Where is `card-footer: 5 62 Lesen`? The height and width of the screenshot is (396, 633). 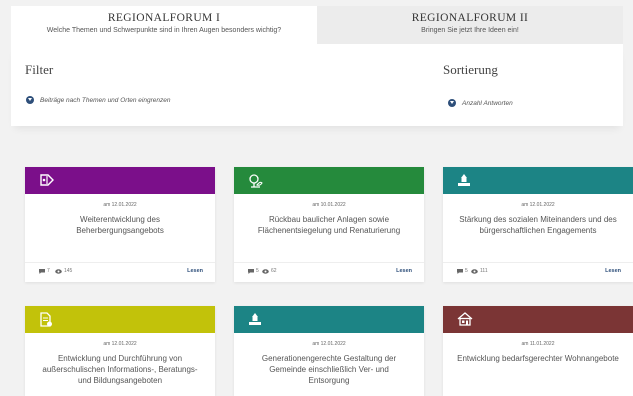 card-footer: 5 62 Lesen is located at coordinates (329, 272).